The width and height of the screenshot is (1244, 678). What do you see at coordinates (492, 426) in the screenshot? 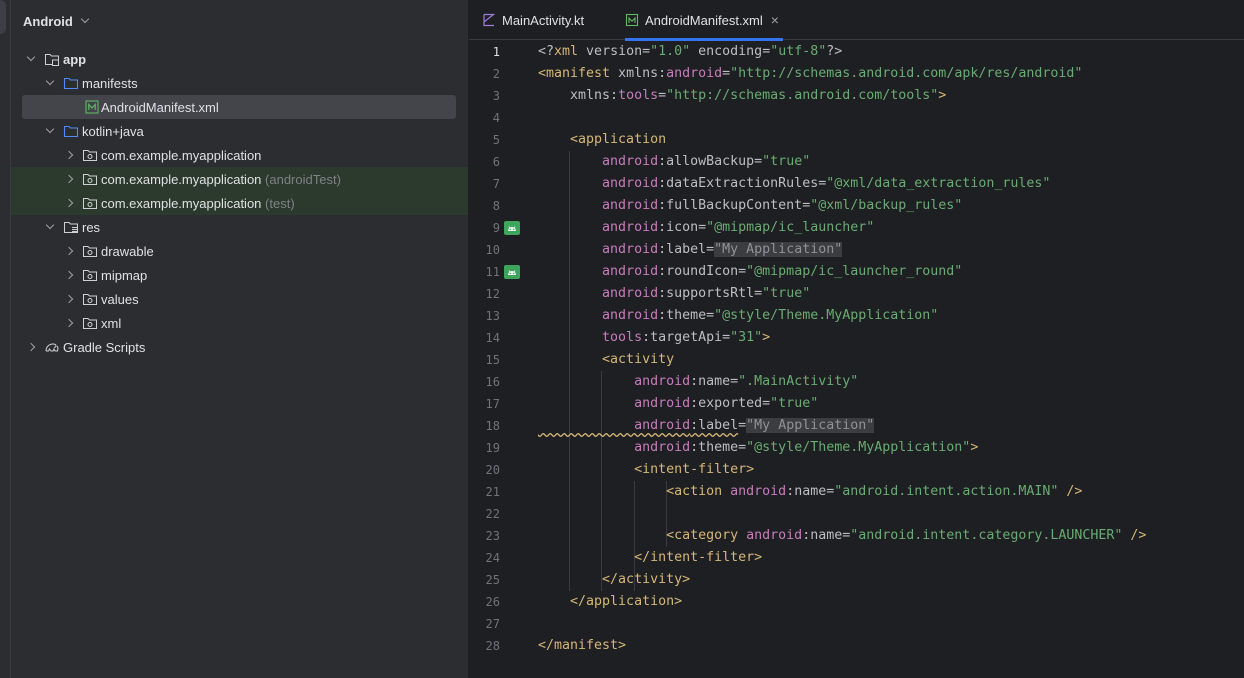
I see `line-number: 18` at bounding box center [492, 426].